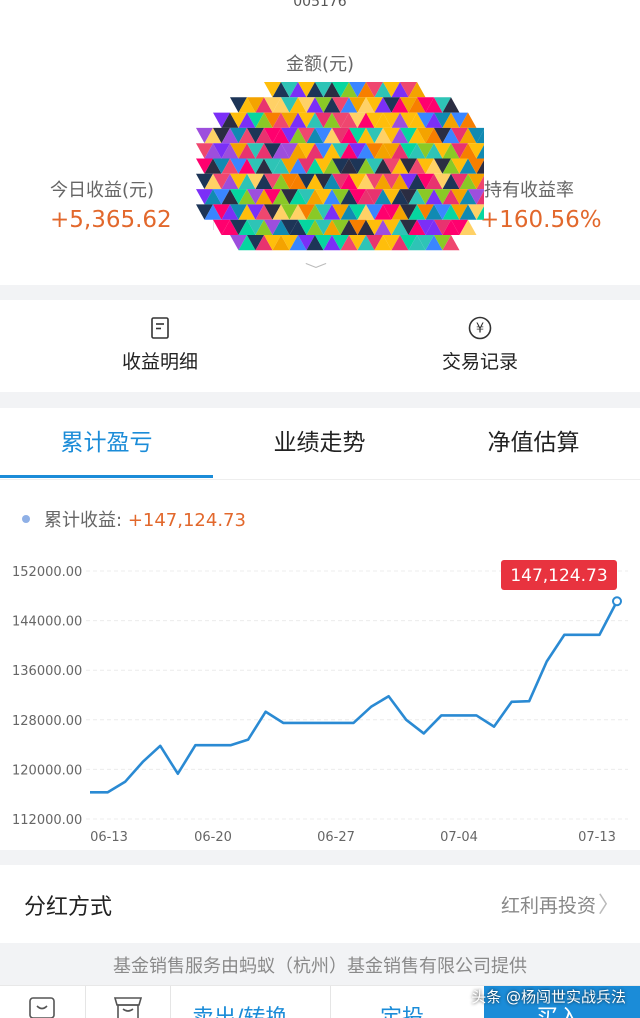 The image size is (640, 1018). What do you see at coordinates (128, 1006) in the screenshot?
I see `store-icon` at bounding box center [128, 1006].